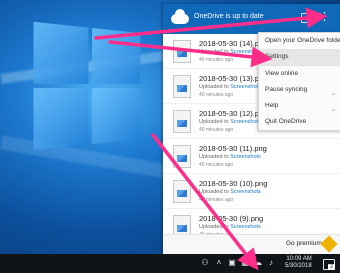 This screenshot has width=340, height=273. I want to click on menu-item-pause-syncing: Pause syncing ⌄, so click(299, 90).